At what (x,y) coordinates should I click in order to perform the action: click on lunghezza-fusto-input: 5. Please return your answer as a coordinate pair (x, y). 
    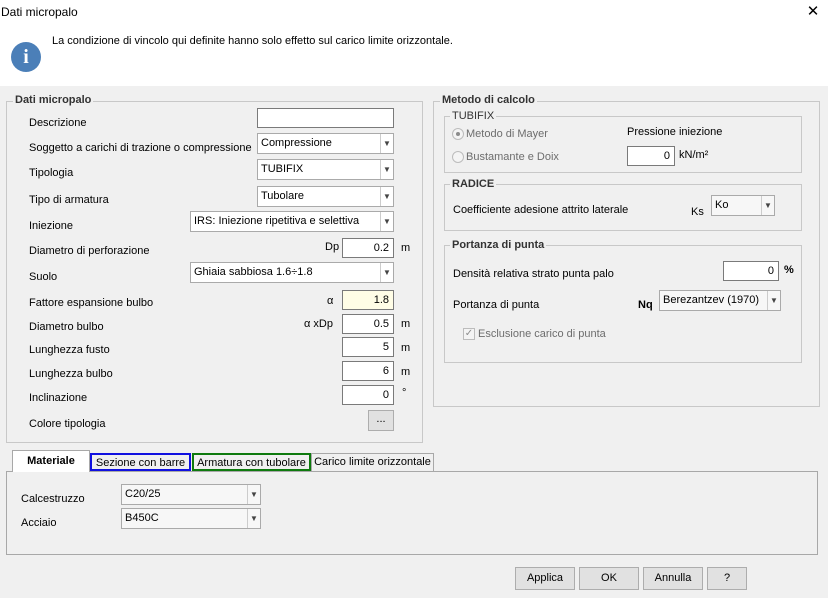
    Looking at the image, I should click on (368, 347).